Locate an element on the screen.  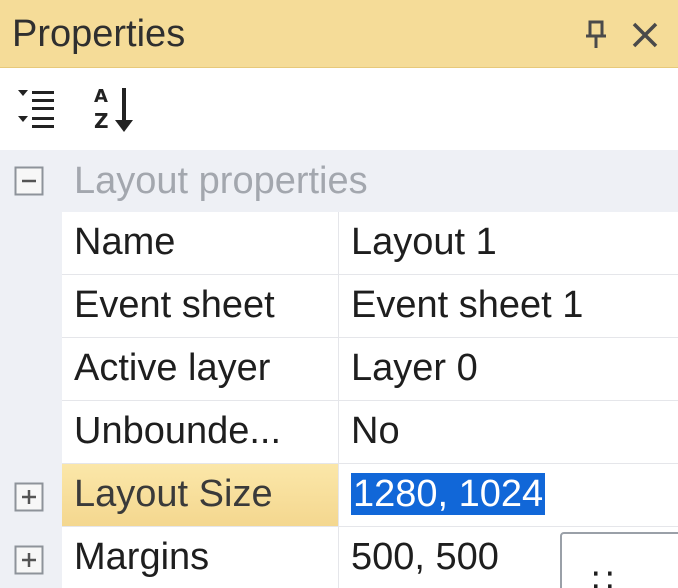
properties-title-bar: Properties is located at coordinates (339, 34).